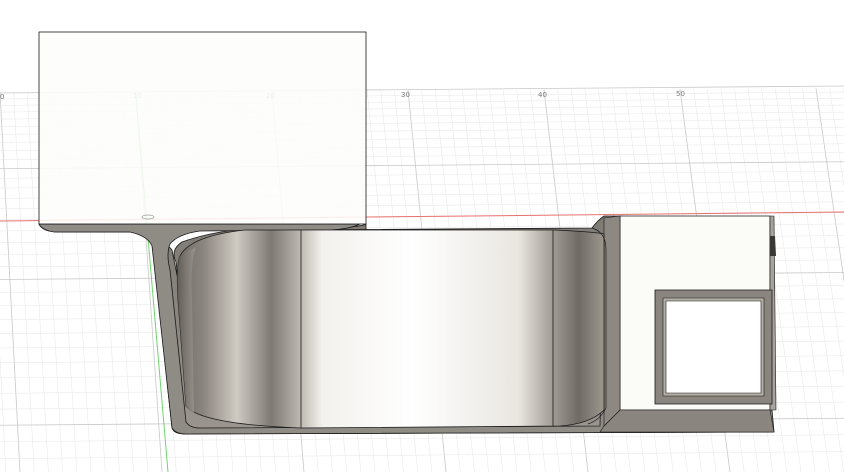 Image resolution: width=844 pixels, height=472 pixels. I want to click on window-opening, so click(713, 347).